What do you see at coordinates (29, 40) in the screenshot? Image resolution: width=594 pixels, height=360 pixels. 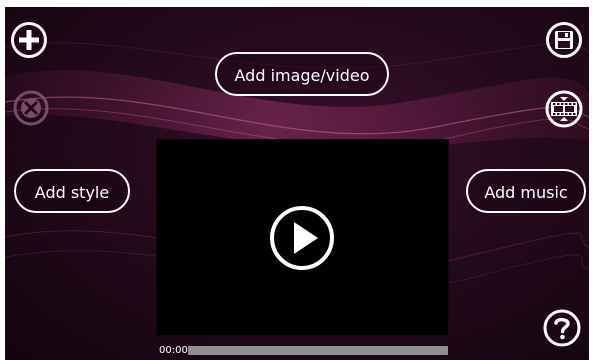 I see `plus-circle-icon` at bounding box center [29, 40].